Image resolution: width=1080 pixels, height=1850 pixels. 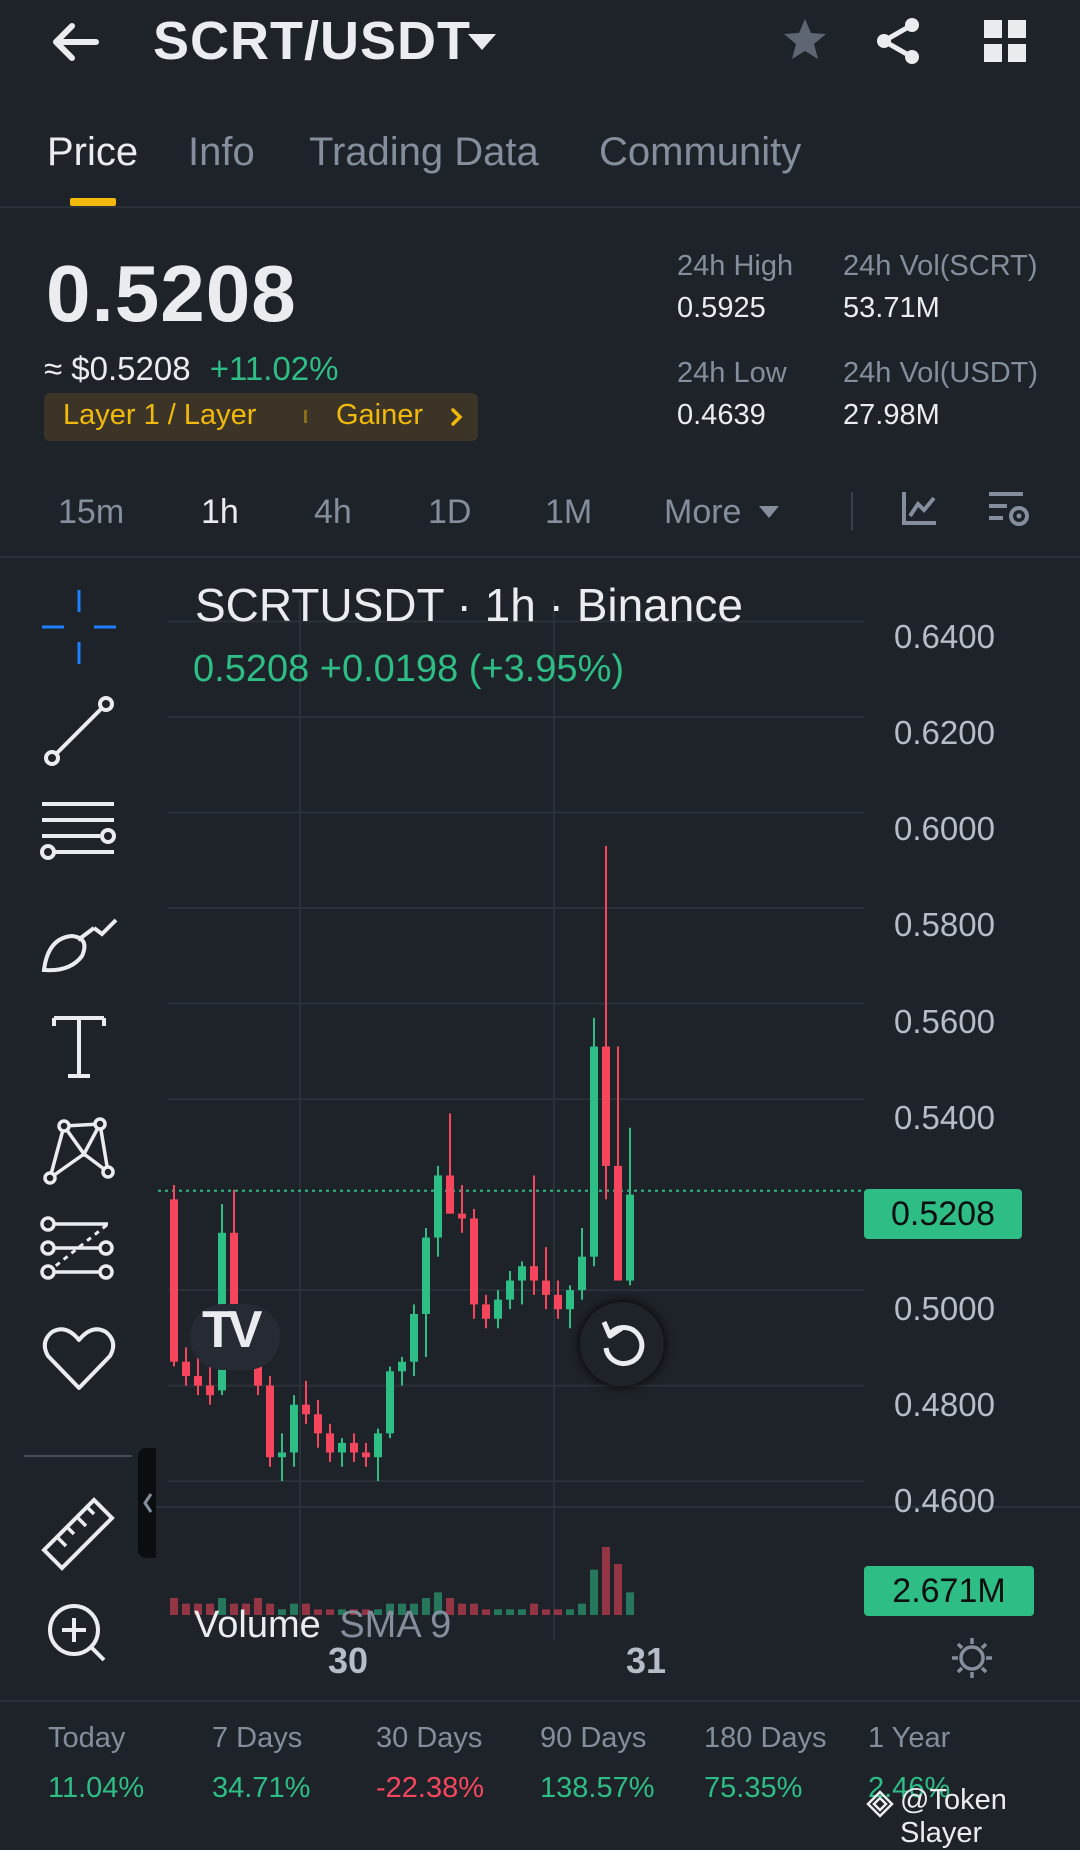 I want to click on usd-price: ≈ $0.5208 +11.02%, so click(x=191, y=369).